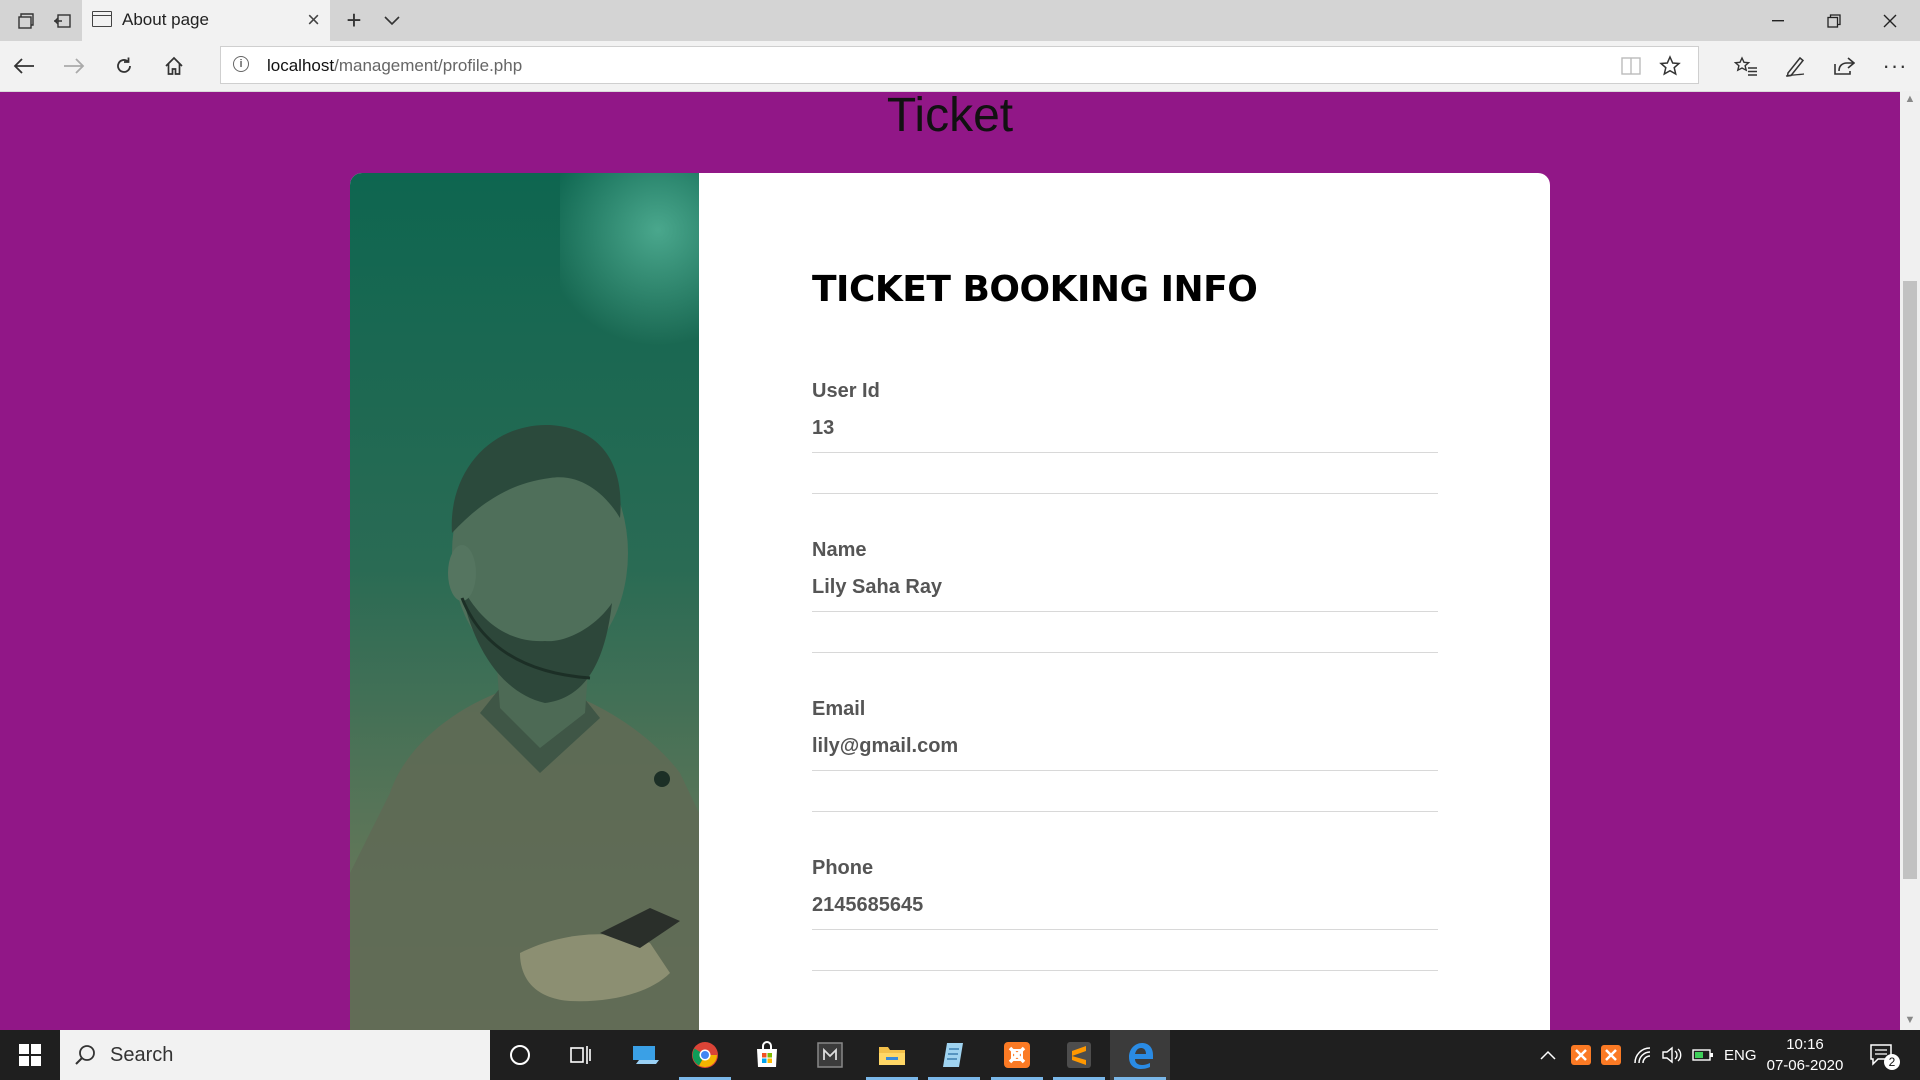  What do you see at coordinates (1895, 66) in the screenshot?
I see `more-menu-icon: ···` at bounding box center [1895, 66].